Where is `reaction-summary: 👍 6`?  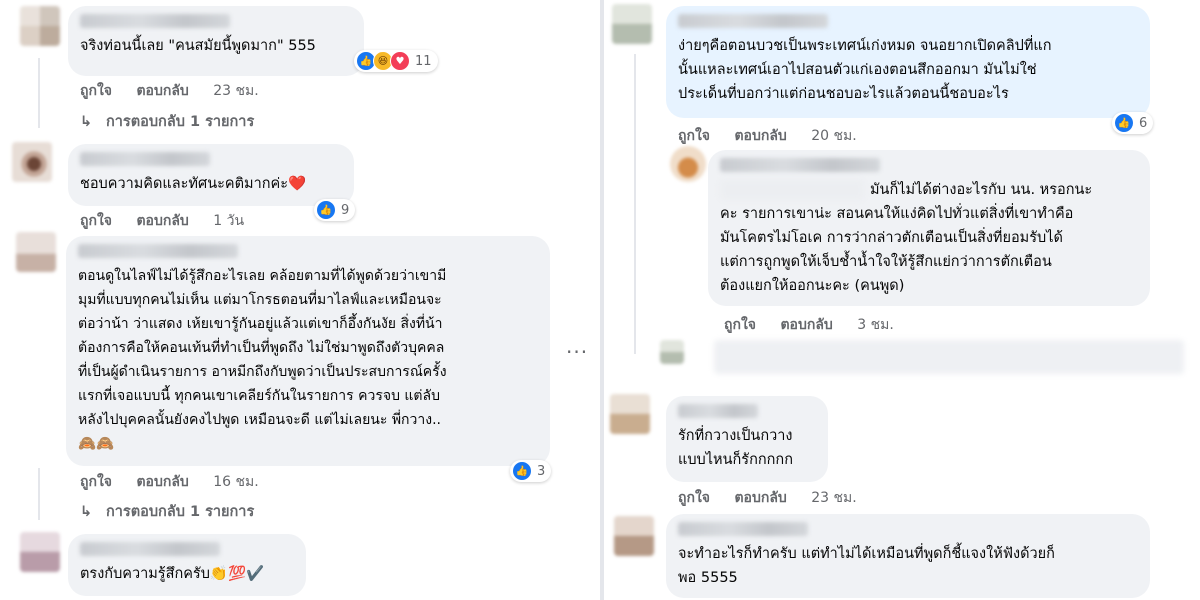
reaction-summary: 👍 6 is located at coordinates (1133, 123).